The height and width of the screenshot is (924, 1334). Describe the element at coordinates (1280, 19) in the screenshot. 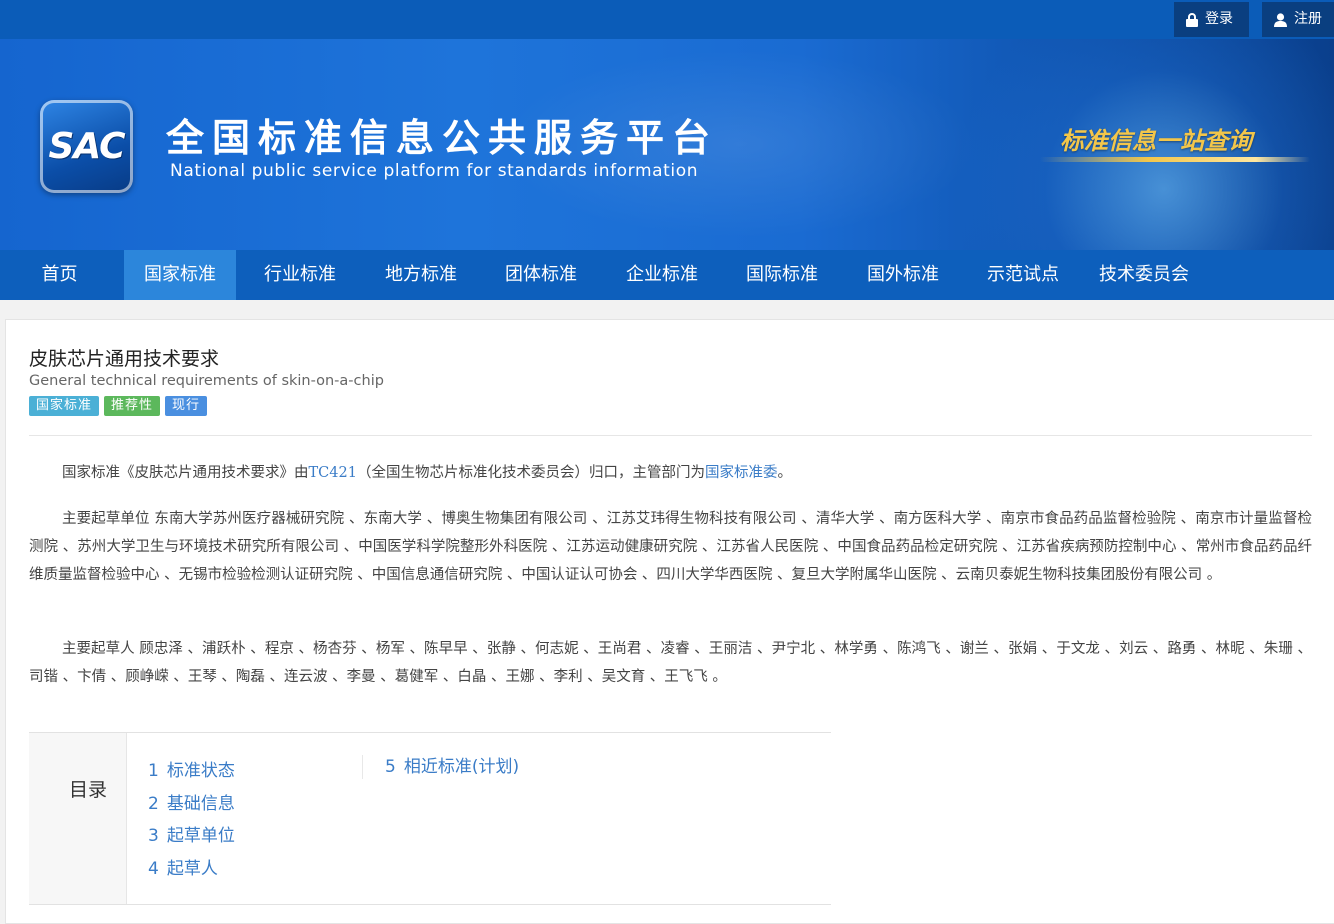

I see `user-icon` at that location.